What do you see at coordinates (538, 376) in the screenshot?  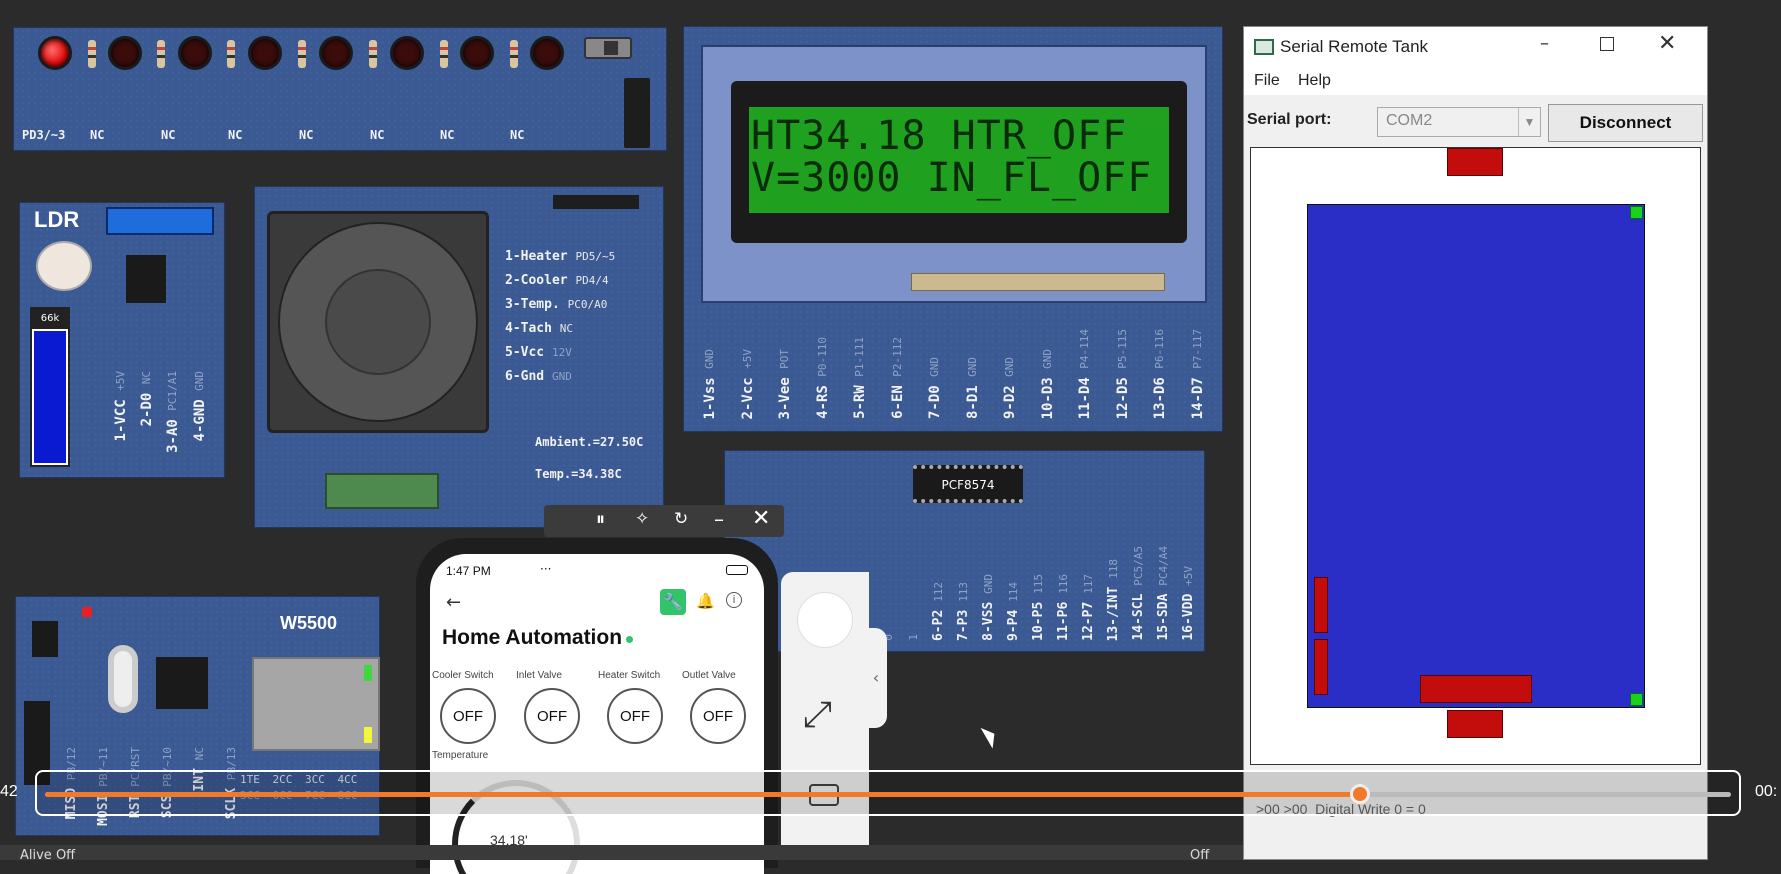 I see `fan-pin-6: 6-Gnd GND` at bounding box center [538, 376].